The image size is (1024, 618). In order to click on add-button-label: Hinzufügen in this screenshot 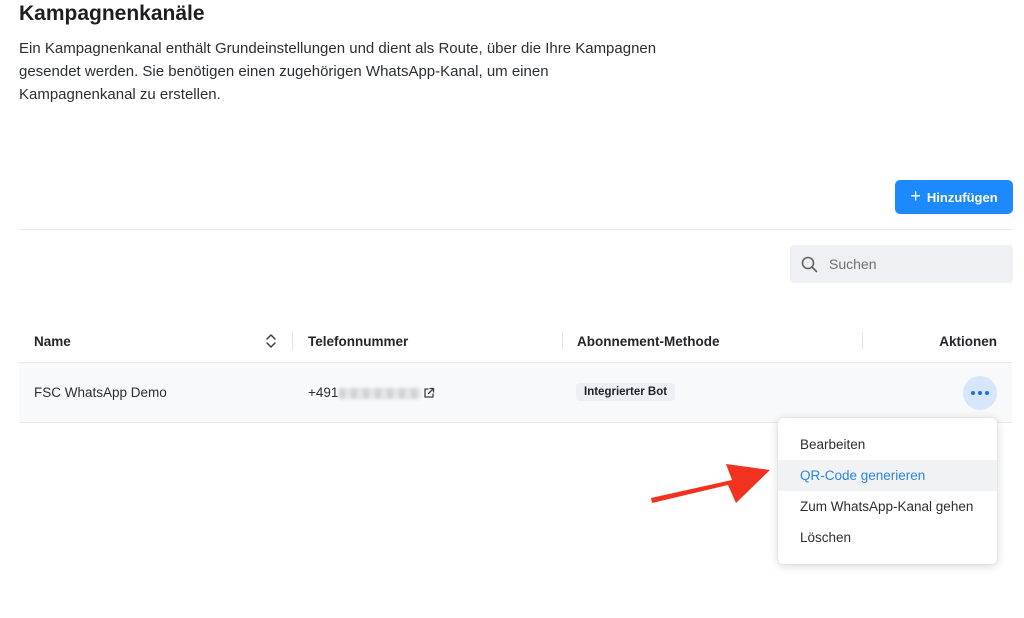, I will do `click(962, 197)`.